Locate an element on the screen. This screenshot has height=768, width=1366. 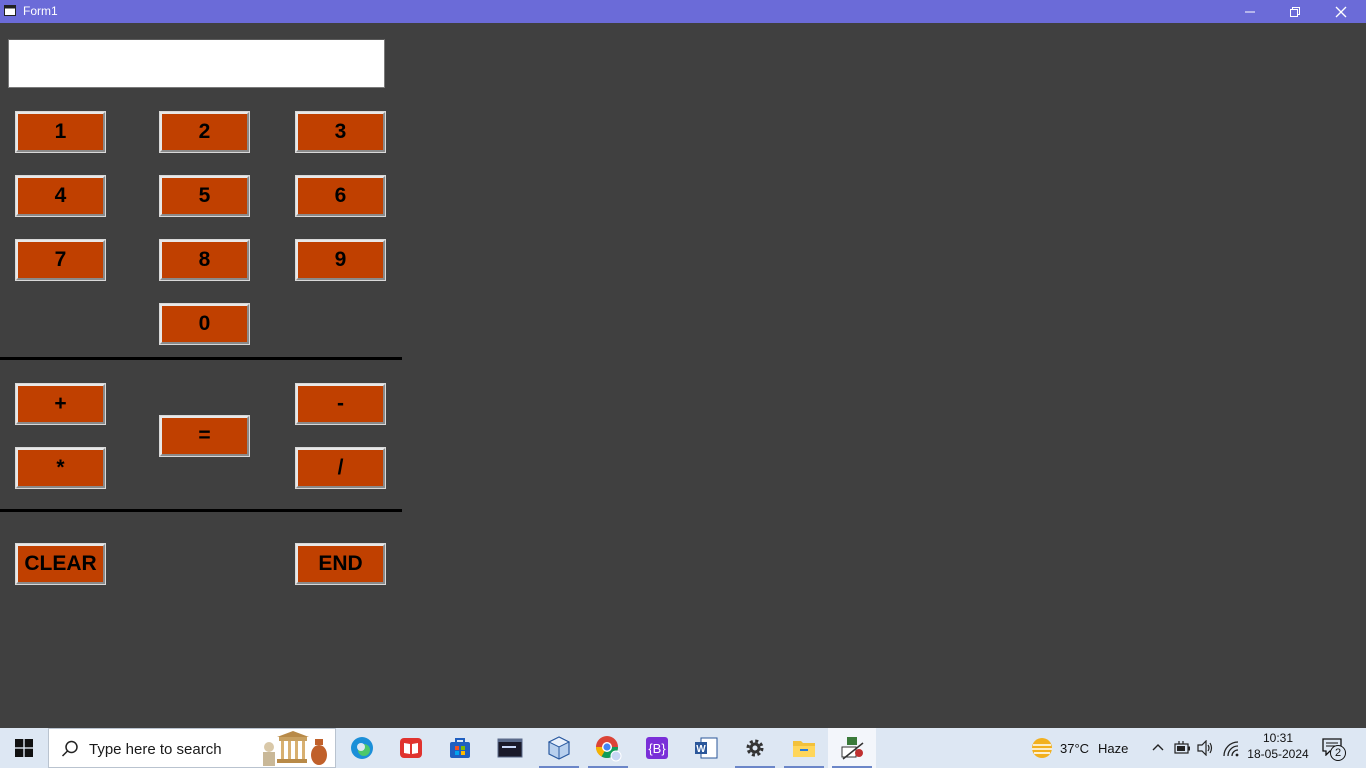
digit-0-button: 0 is located at coordinates (204, 324).